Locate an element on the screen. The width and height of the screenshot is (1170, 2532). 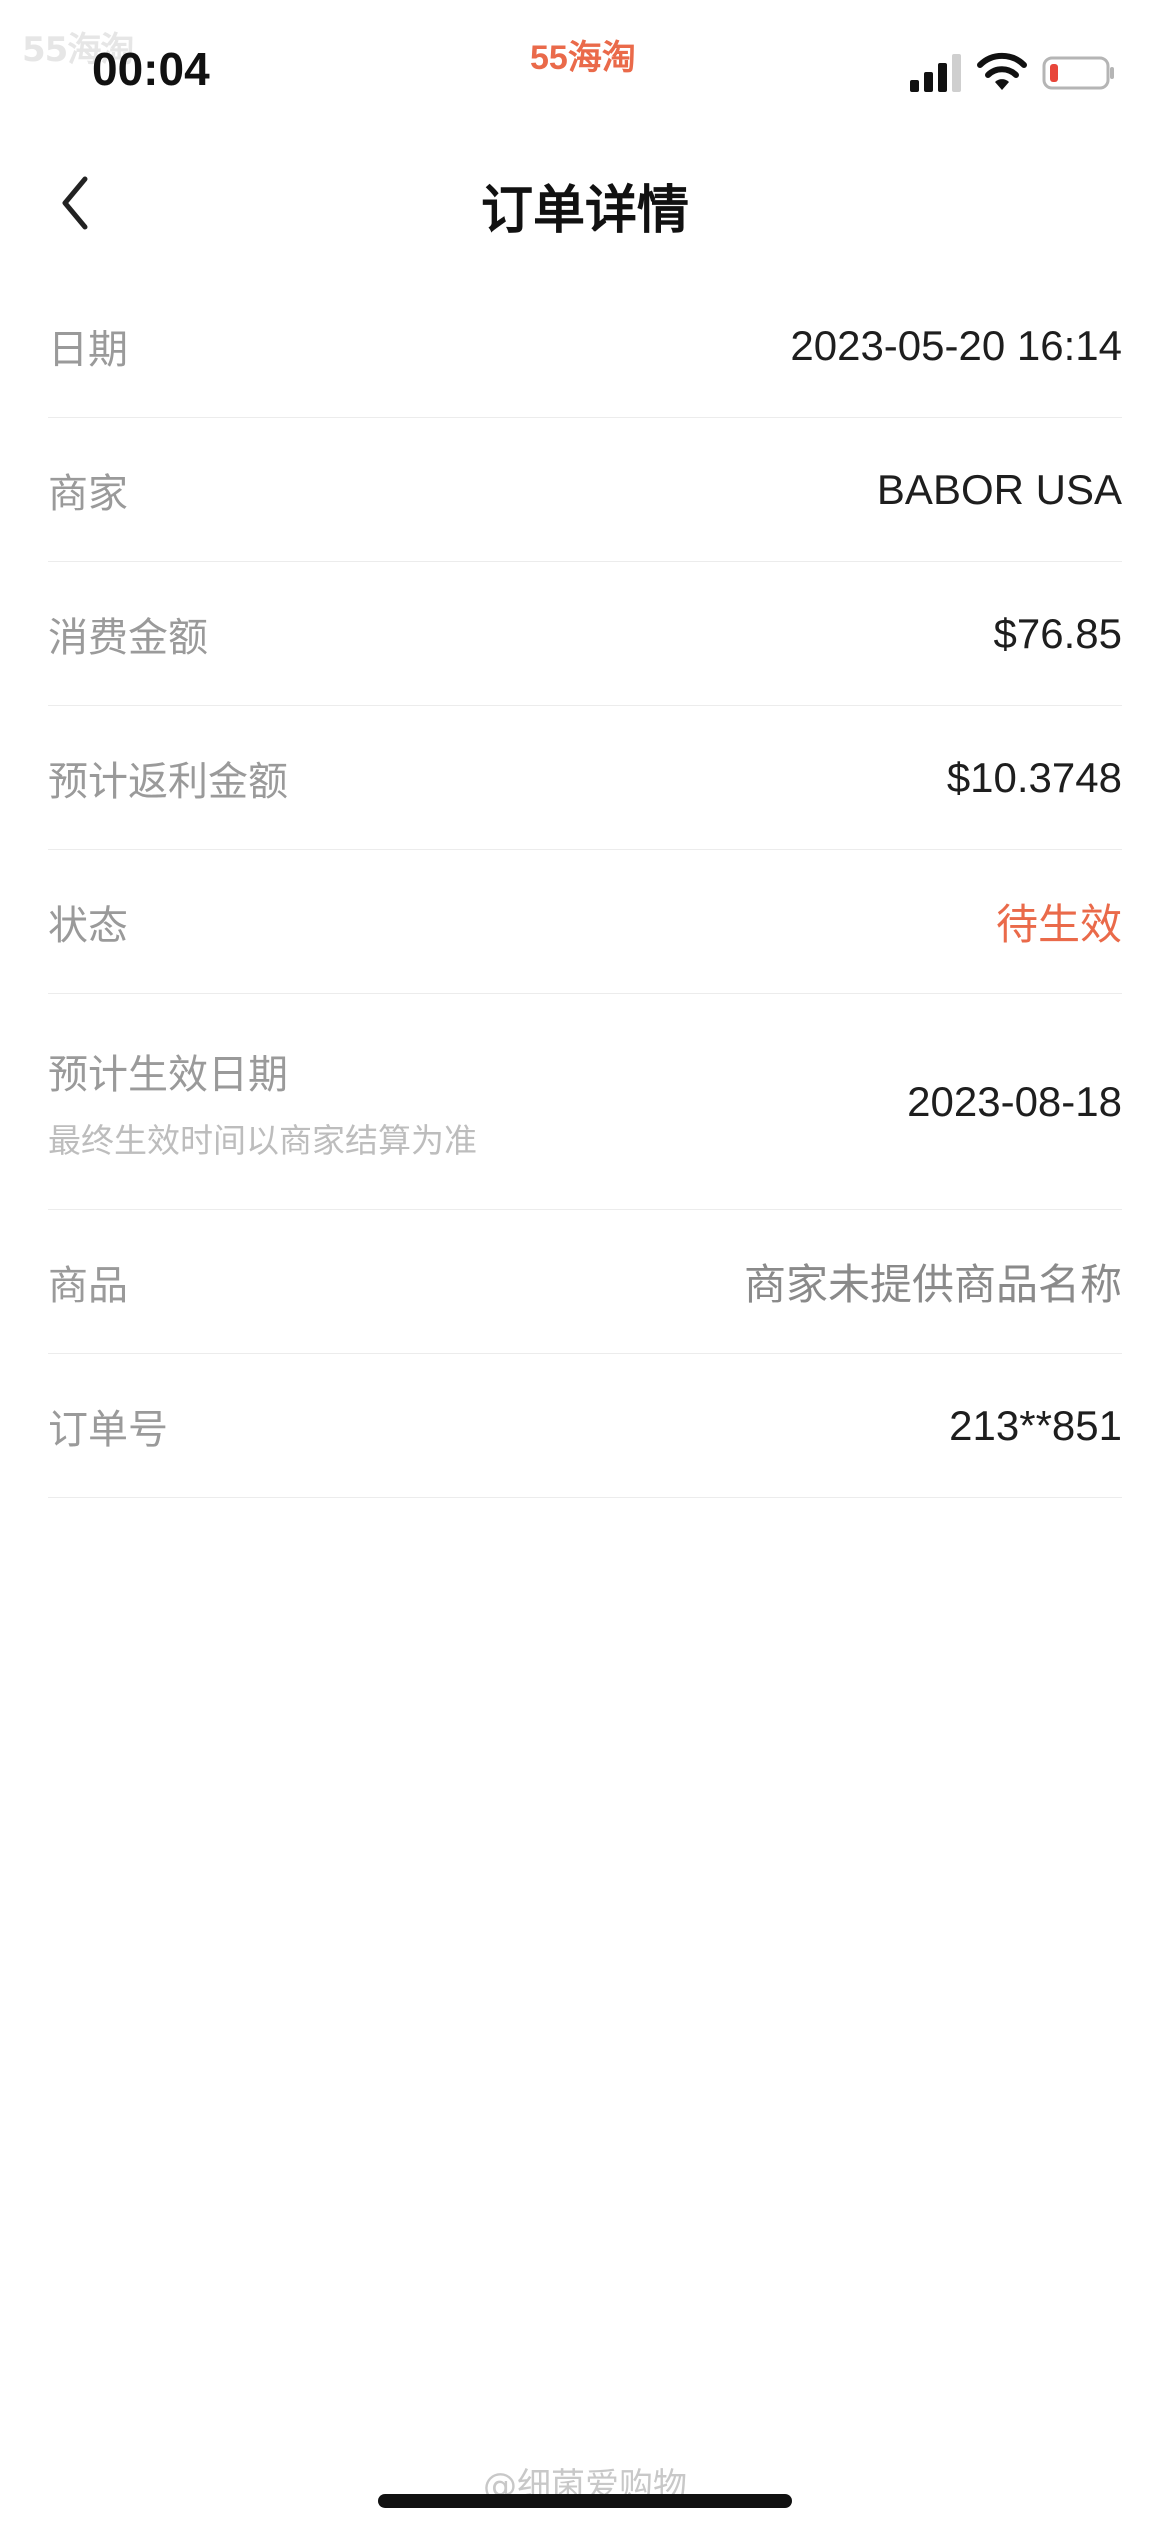
detail-row-product: 商品 商家未提供商品名称 is located at coordinates (585, 1282).